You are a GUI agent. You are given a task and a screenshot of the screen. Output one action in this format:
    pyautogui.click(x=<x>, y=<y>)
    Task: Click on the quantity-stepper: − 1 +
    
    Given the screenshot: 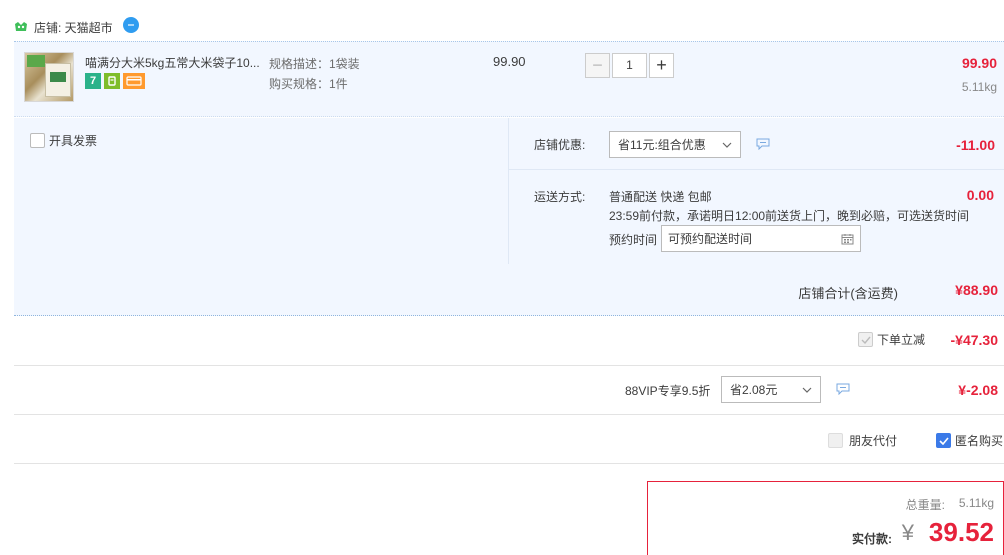 What is the action you would take?
    pyautogui.click(x=629, y=65)
    